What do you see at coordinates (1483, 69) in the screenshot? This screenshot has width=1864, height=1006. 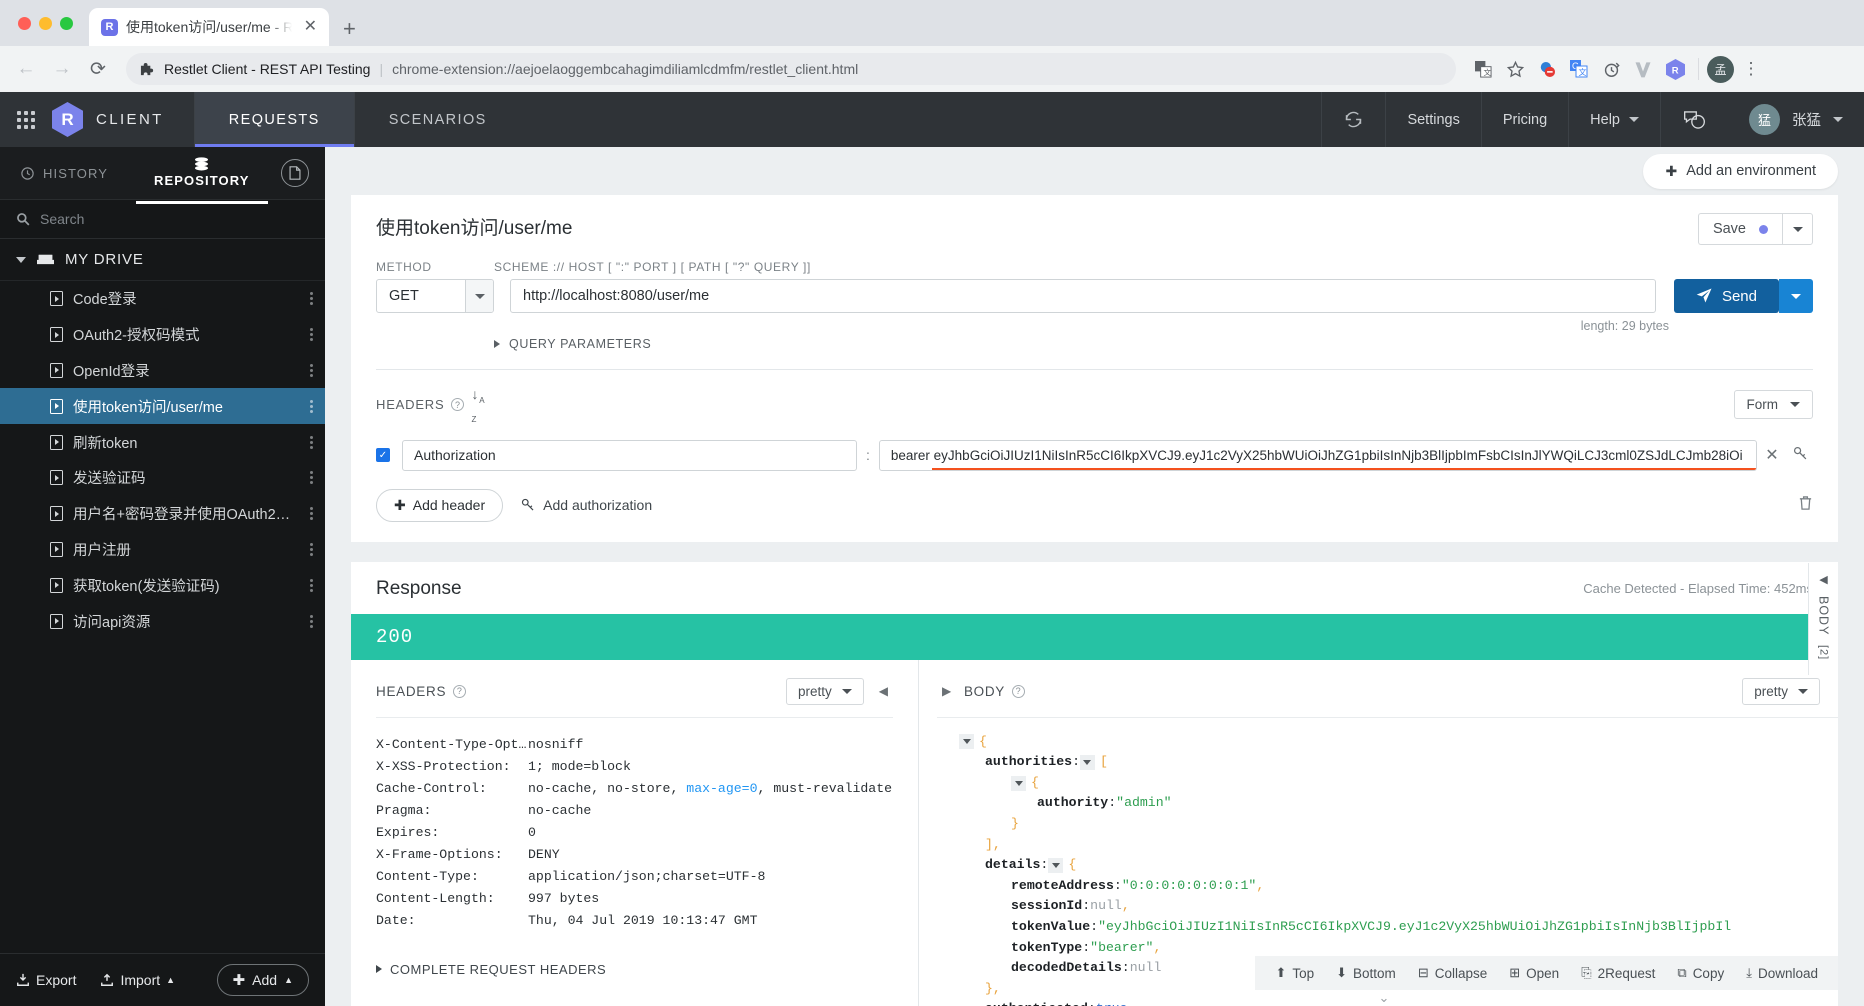 I see `translate-page-icon: 文` at bounding box center [1483, 69].